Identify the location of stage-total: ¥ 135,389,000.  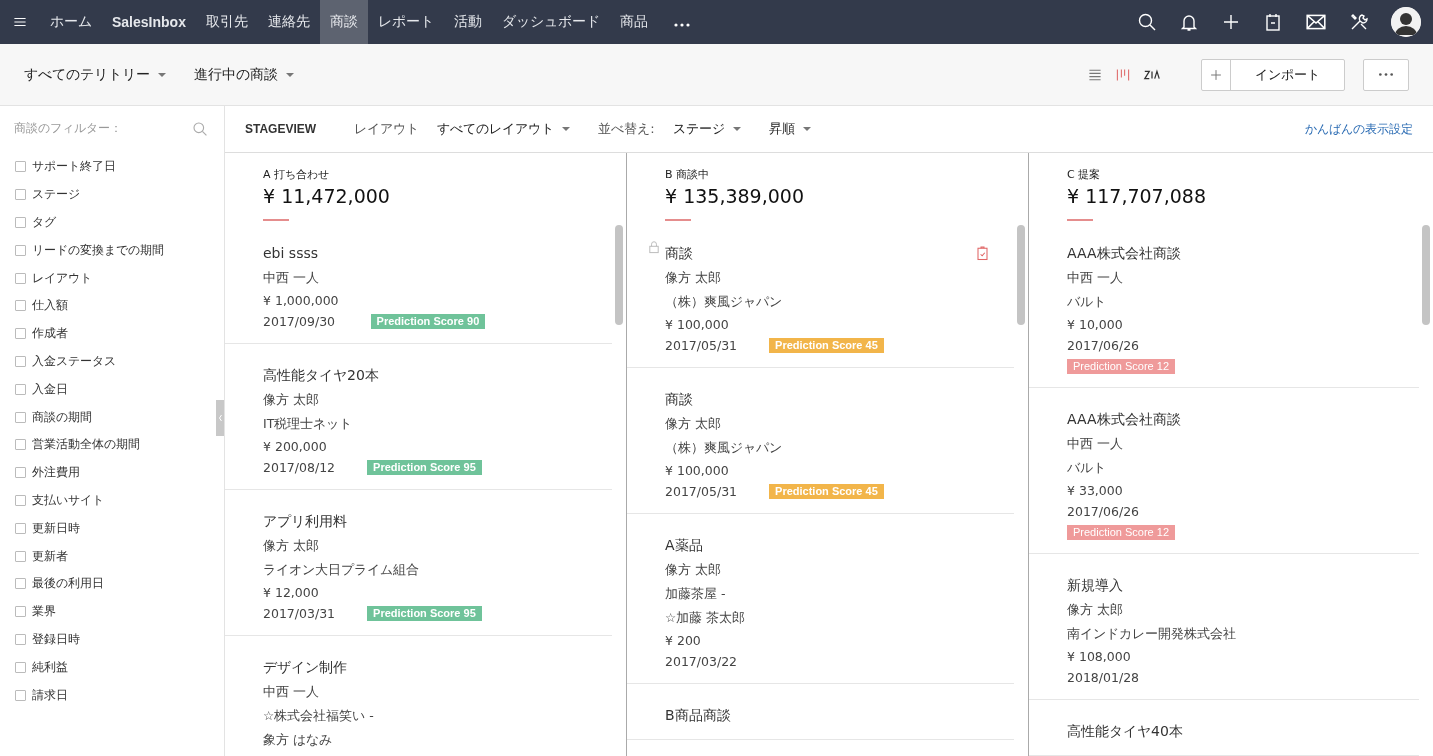
(735, 196).